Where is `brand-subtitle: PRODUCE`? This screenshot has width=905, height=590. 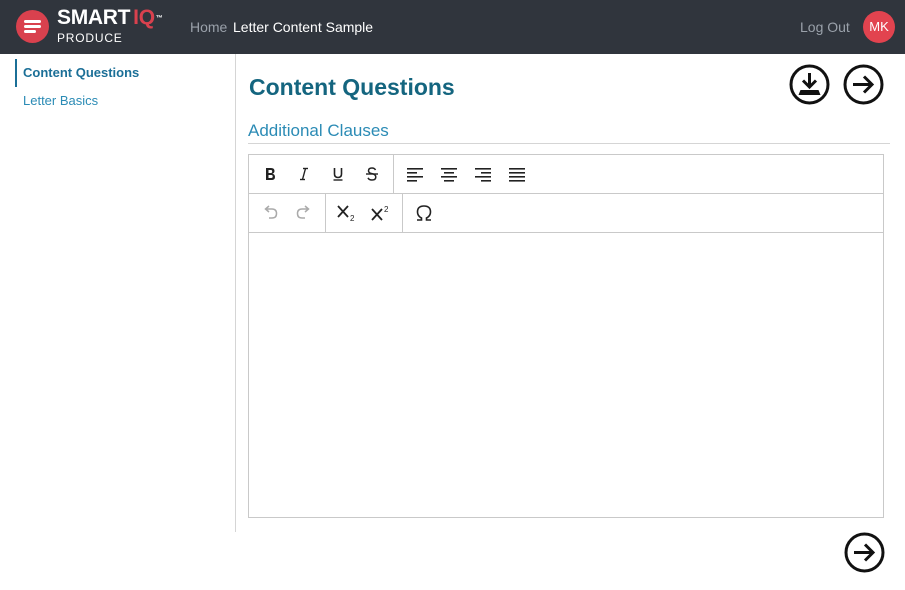 brand-subtitle: PRODUCE is located at coordinates (90, 38).